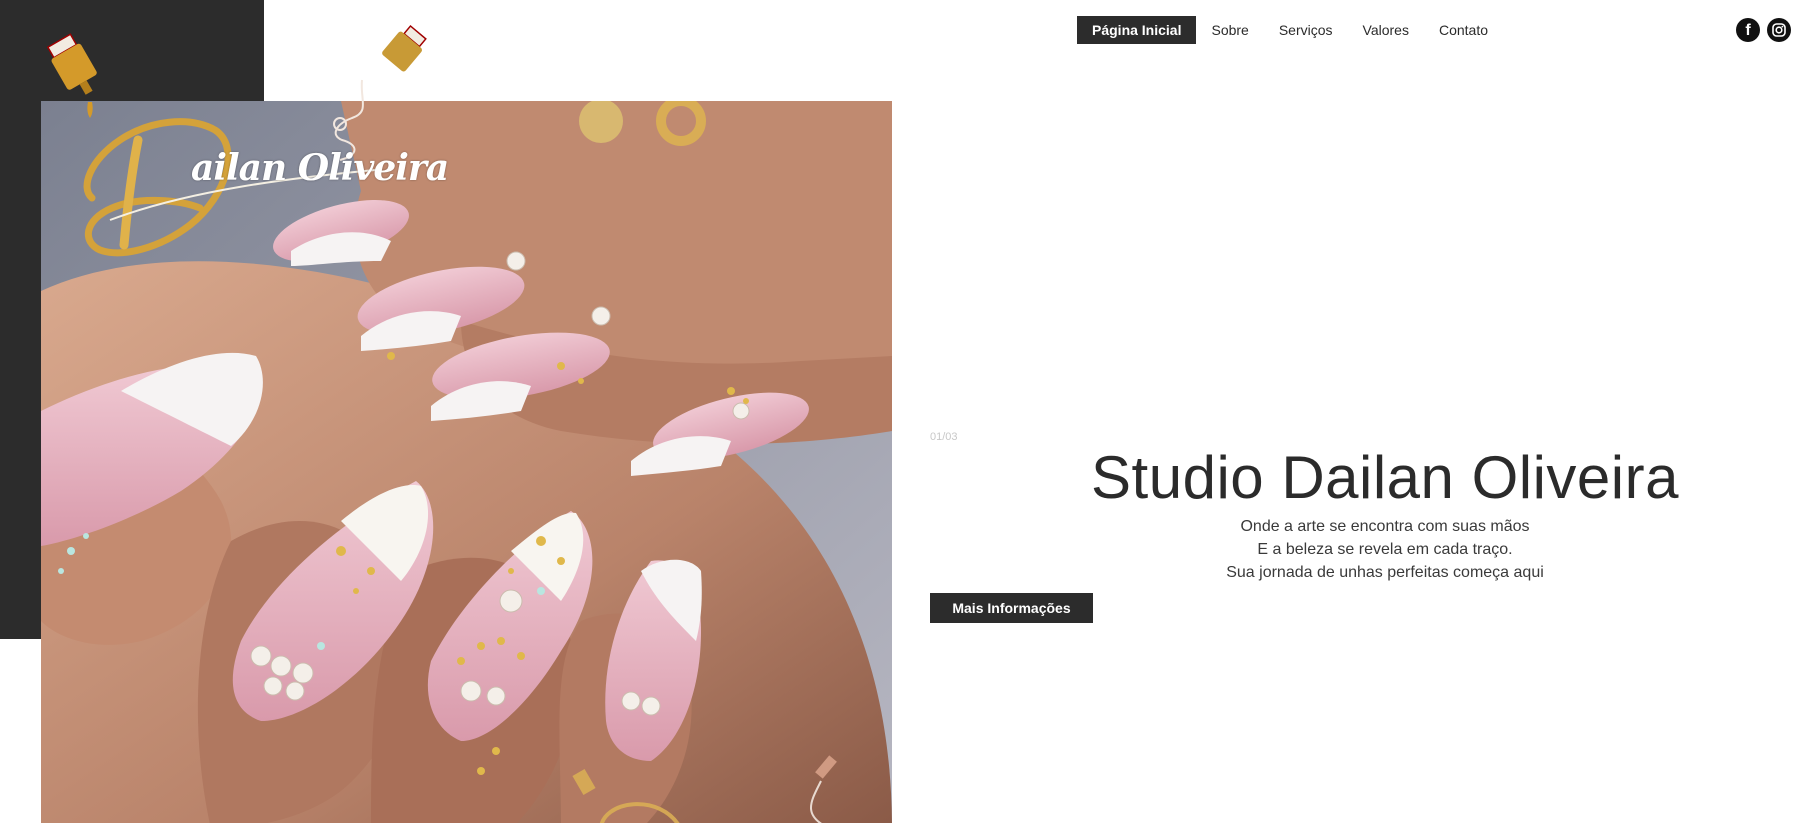 This screenshot has height=823, width=1811. I want to click on hero-title: Studio Dailan Oliveira, so click(1385, 477).